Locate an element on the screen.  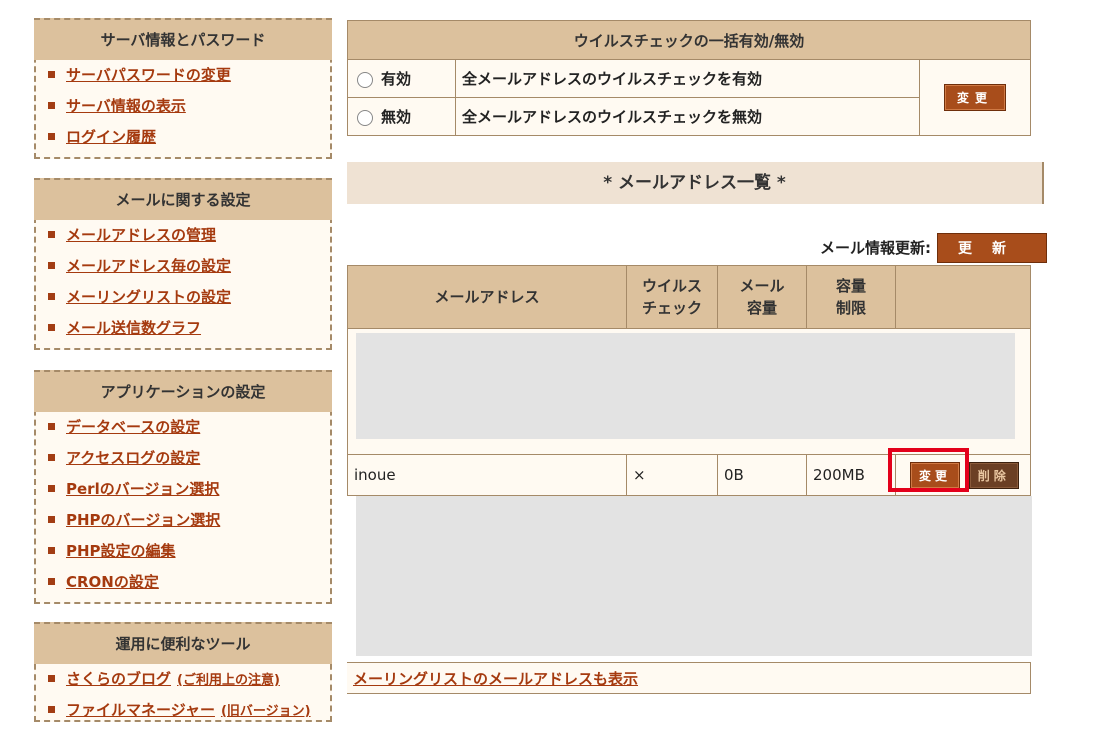
sidebar-item: メールアドレスの管理 is located at coordinates (183, 235).